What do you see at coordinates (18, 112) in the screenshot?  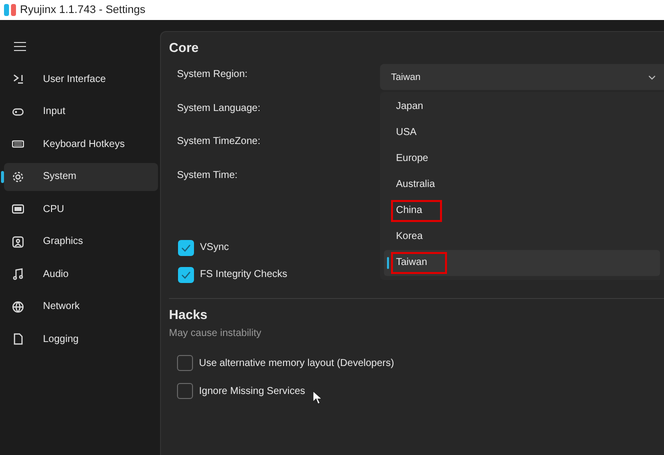 I see `gamepad-icon` at bounding box center [18, 112].